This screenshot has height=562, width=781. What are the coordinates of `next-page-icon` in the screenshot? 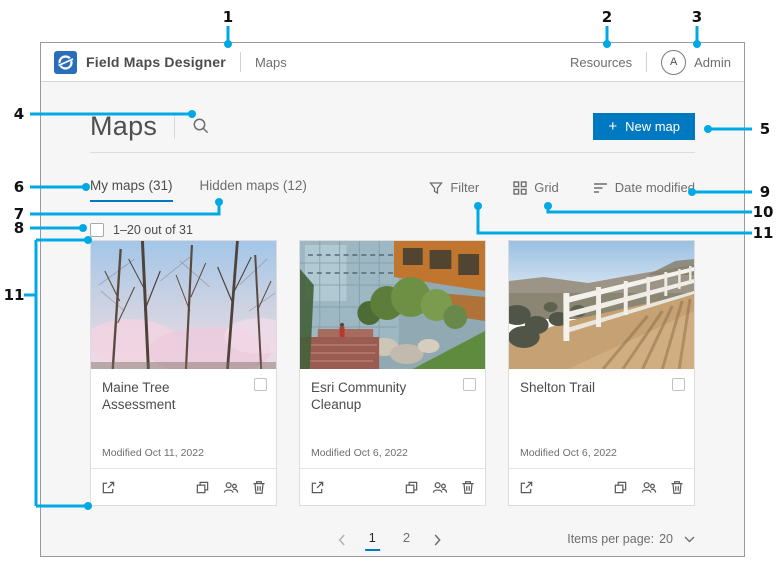 It's located at (437, 540).